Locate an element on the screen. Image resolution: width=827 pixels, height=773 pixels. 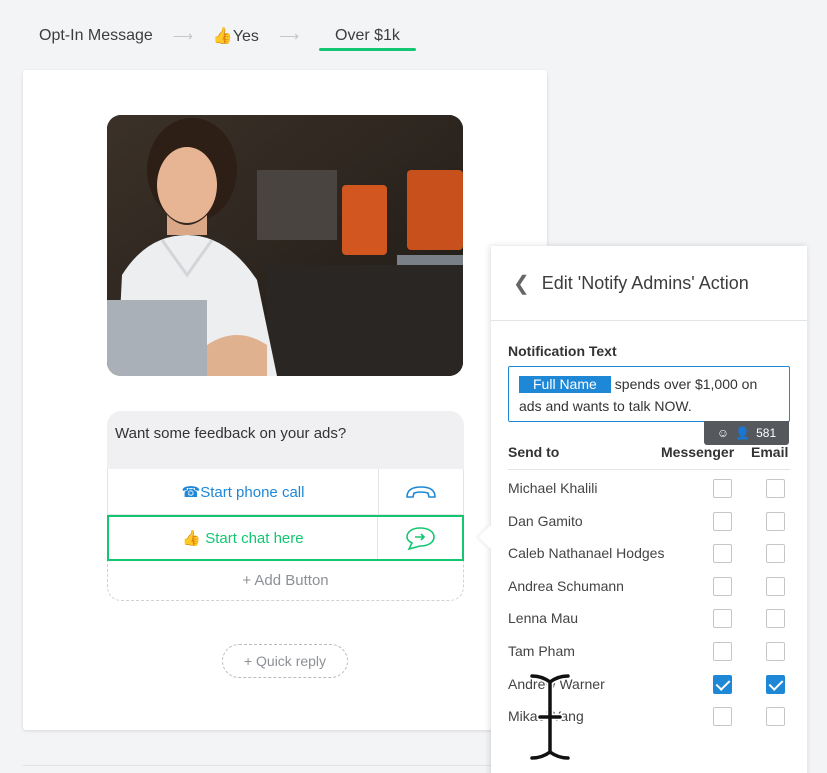
emoji-icon: ☺ is located at coordinates (723, 433).